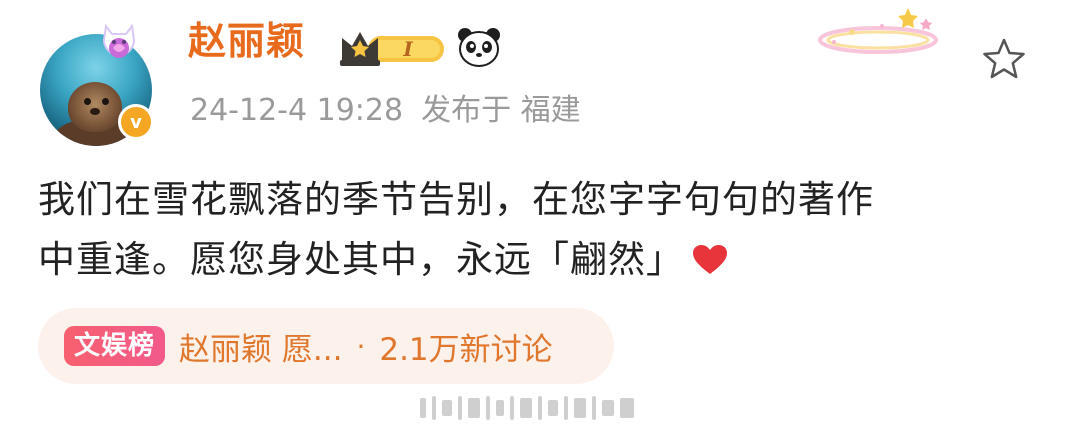 This screenshot has width=1068, height=434. I want to click on topic-pill: 文娱榜 赵丽颖 愿... · 2.1万新讨论, so click(326, 346).